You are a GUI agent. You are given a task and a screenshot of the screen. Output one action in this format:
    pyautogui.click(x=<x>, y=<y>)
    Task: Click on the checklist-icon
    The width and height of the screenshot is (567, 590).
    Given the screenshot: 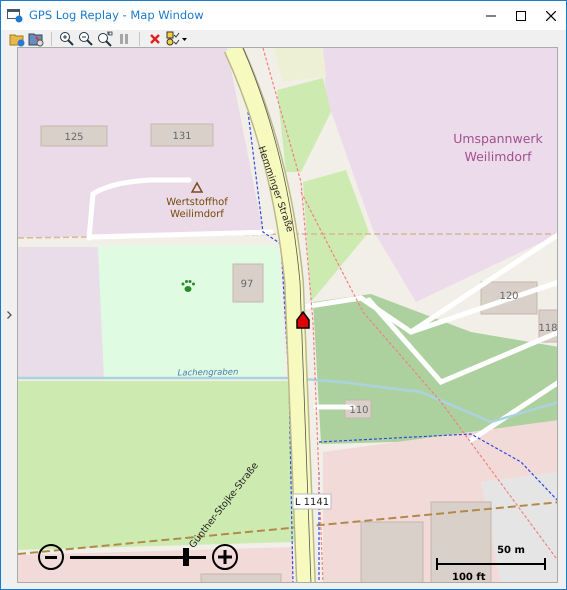 What is the action you would take?
    pyautogui.click(x=177, y=38)
    